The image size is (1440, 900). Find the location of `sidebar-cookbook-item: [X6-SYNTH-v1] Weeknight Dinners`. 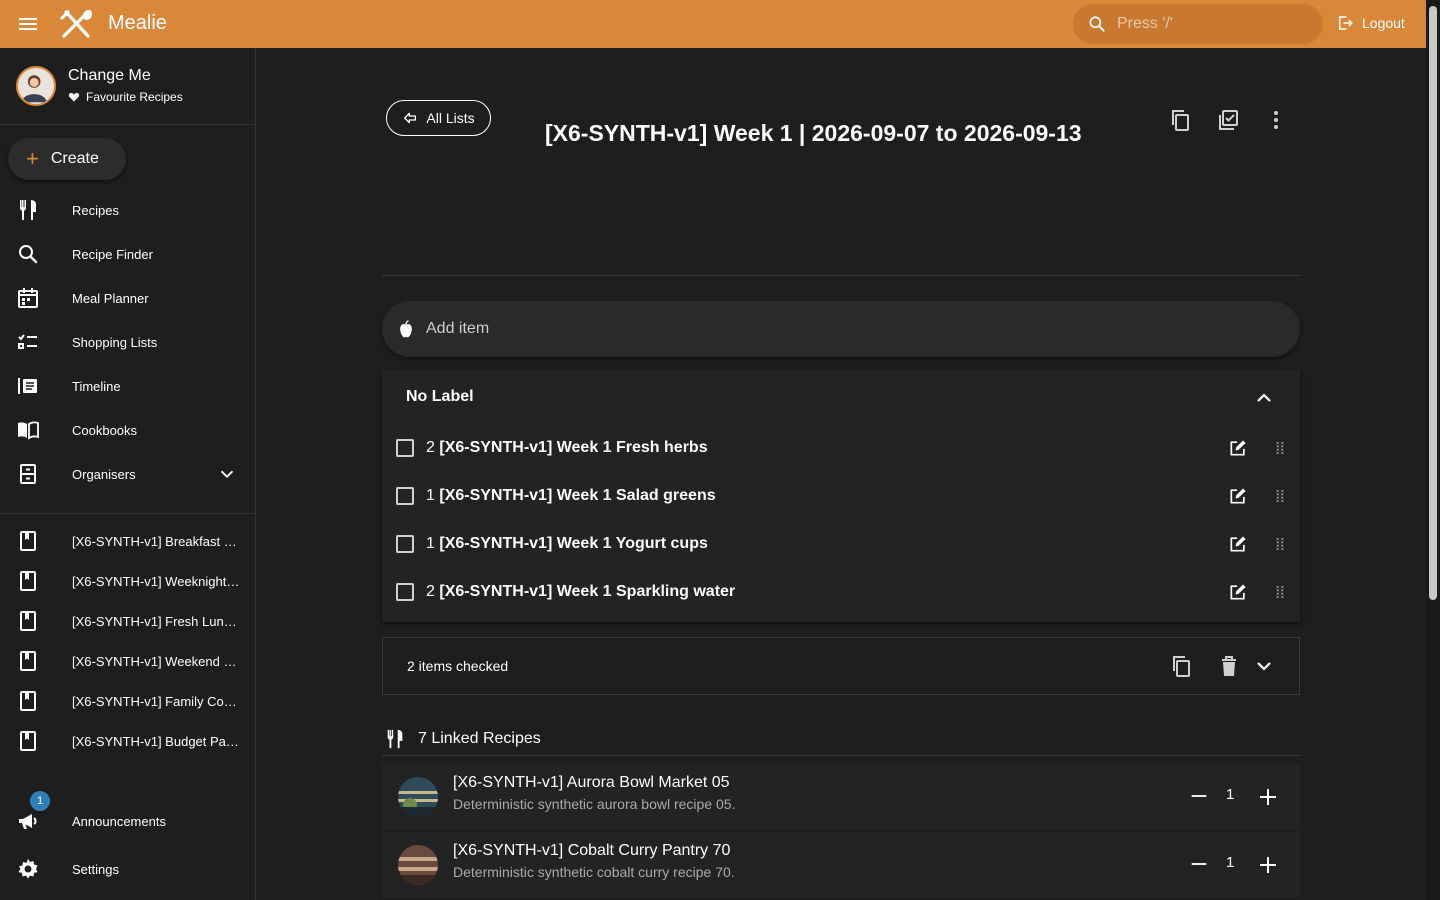

sidebar-cookbook-item: [X6-SYNTH-v1] Weeknight Dinners is located at coordinates (127, 581).